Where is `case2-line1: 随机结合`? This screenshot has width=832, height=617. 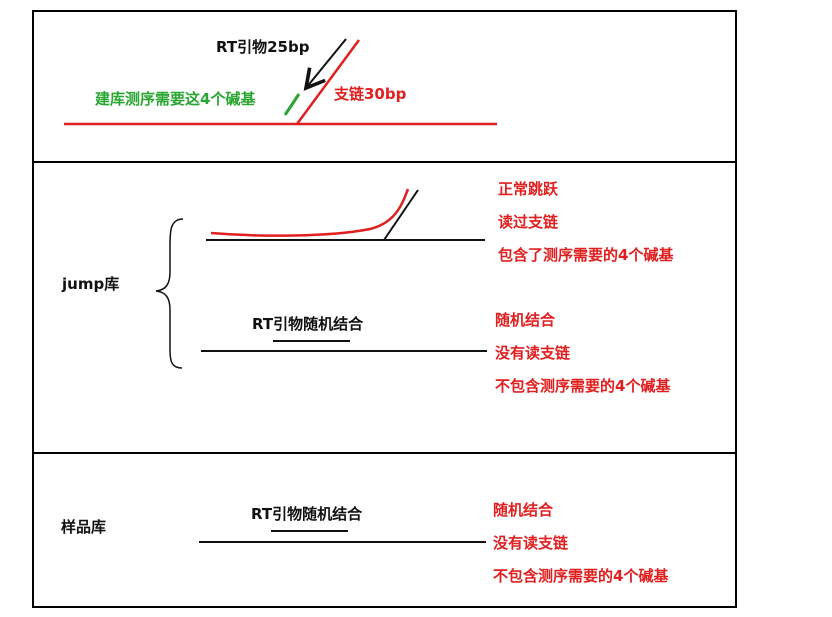
case2-line1: 随机结合 is located at coordinates (525, 320).